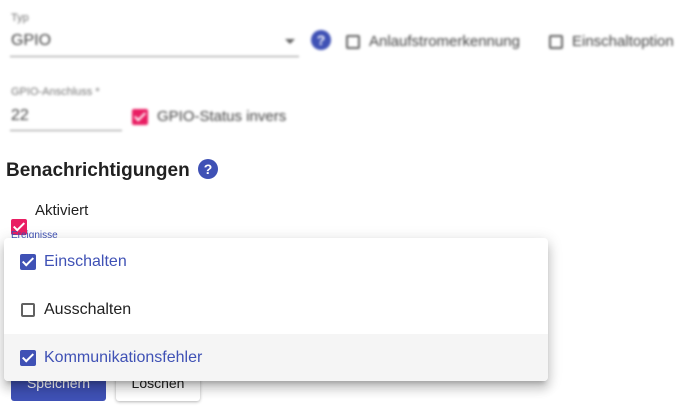 This screenshot has height=411, width=694. Describe the element at coordinates (31, 41) in the screenshot. I see `type-select-value: GPIO` at that location.